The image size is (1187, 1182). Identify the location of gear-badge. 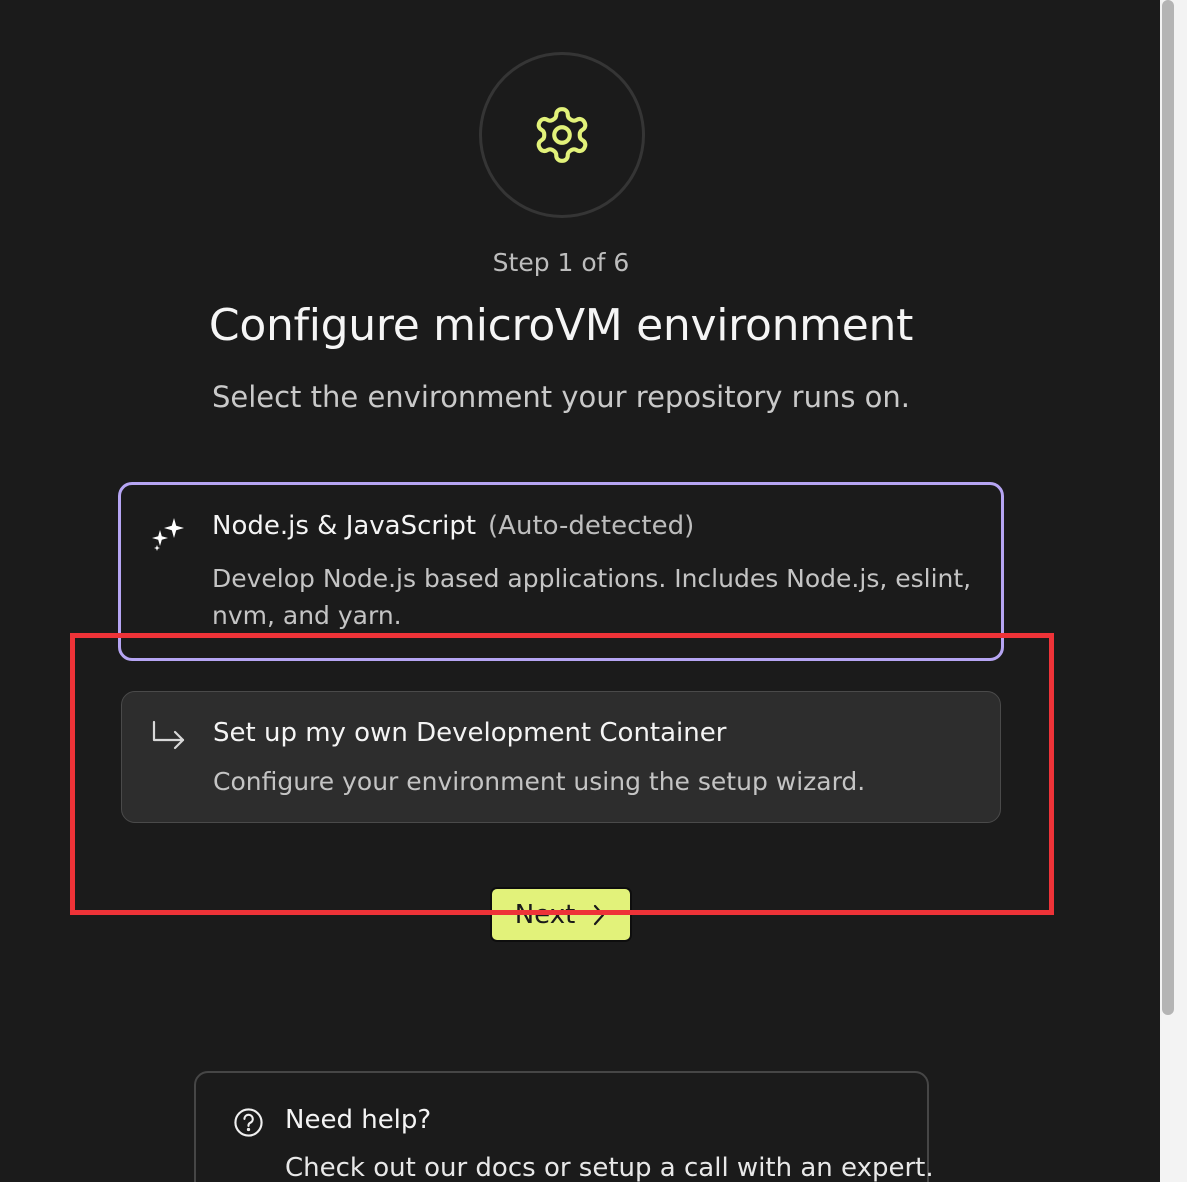
(562, 135).